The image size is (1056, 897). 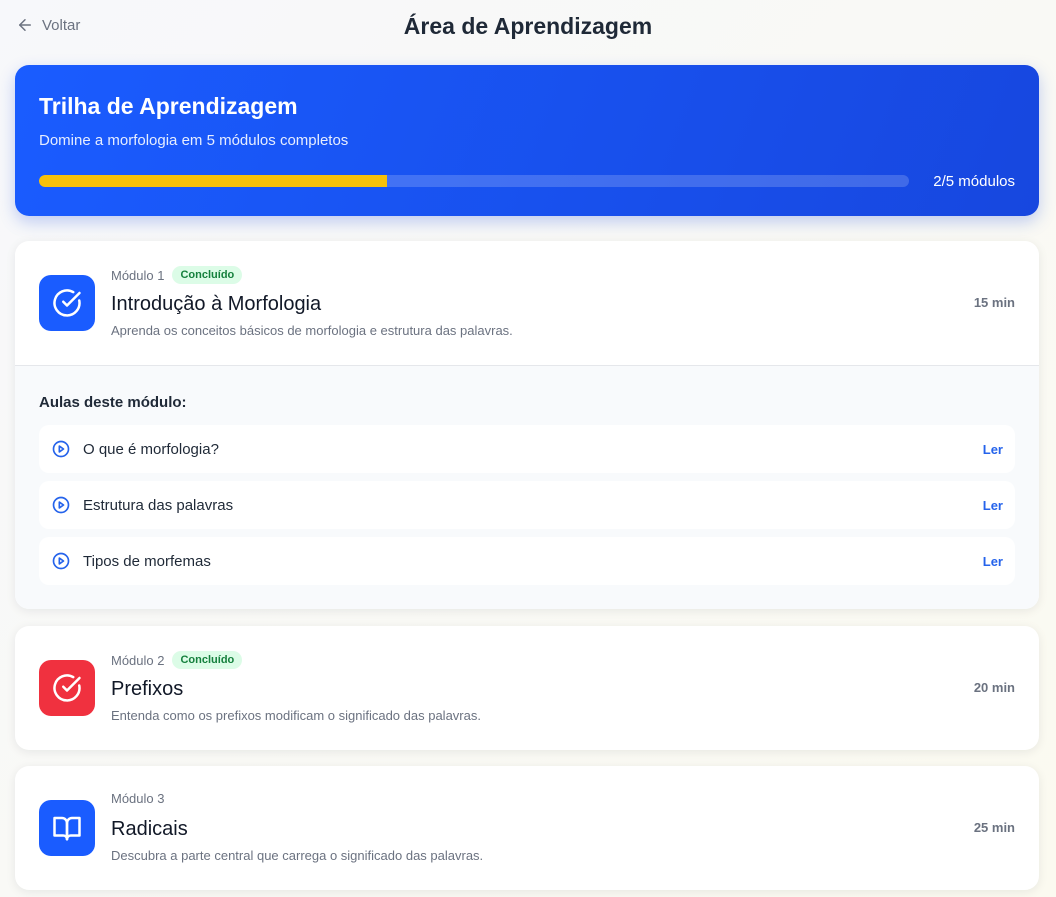 What do you see at coordinates (168, 106) in the screenshot?
I see `banner-title: Trilha de Aprendizagem` at bounding box center [168, 106].